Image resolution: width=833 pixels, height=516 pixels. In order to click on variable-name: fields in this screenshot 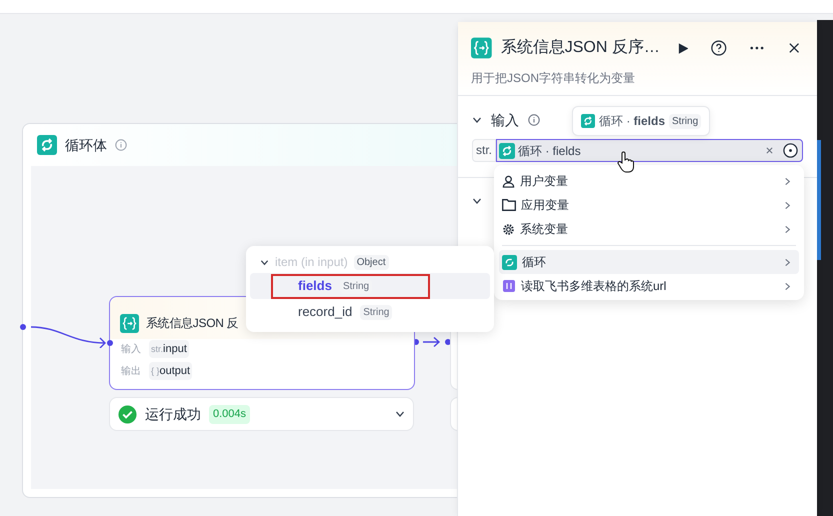, I will do `click(315, 286)`.